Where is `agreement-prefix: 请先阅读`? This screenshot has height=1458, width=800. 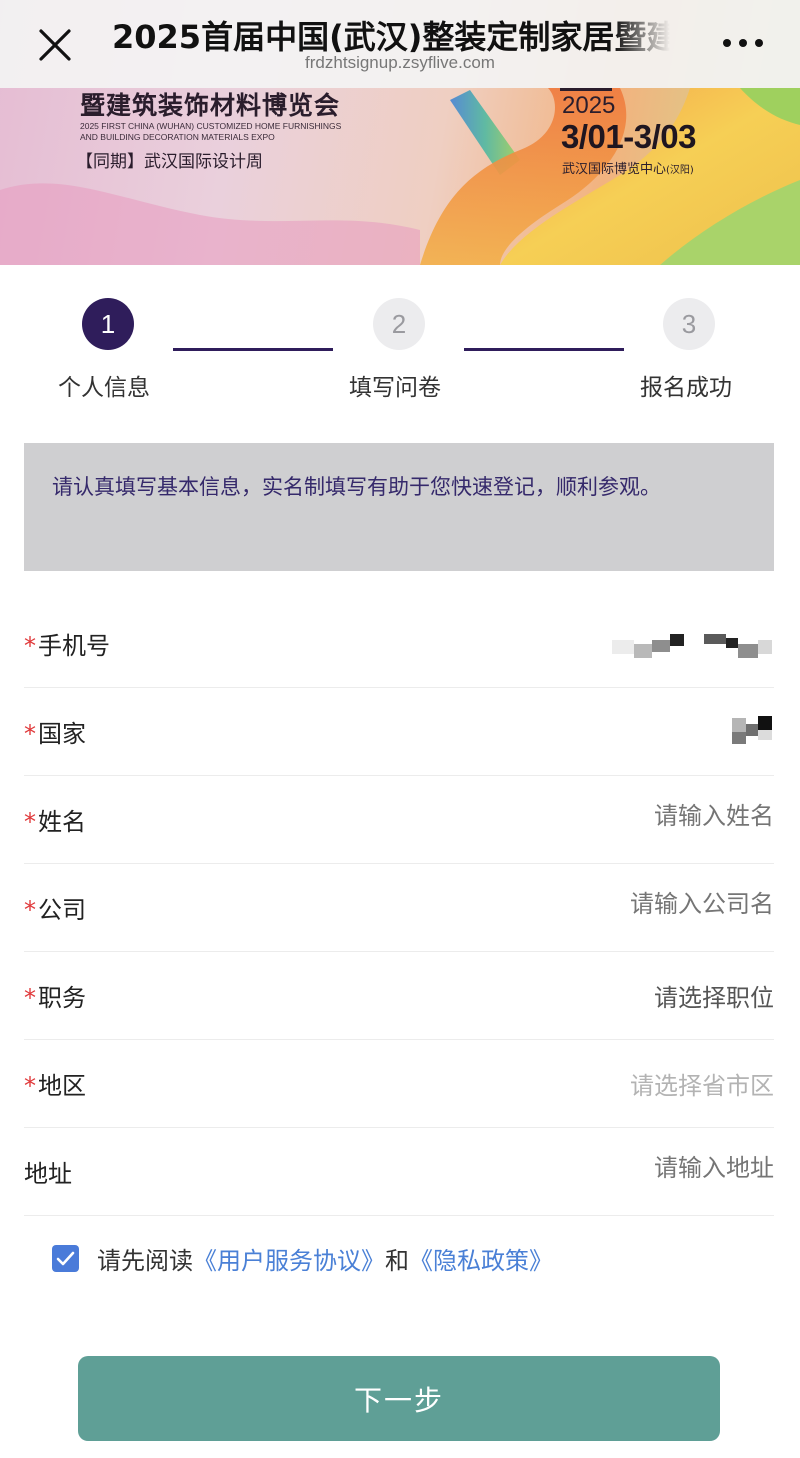
agreement-prefix: 请先阅读 is located at coordinates (145, 1260).